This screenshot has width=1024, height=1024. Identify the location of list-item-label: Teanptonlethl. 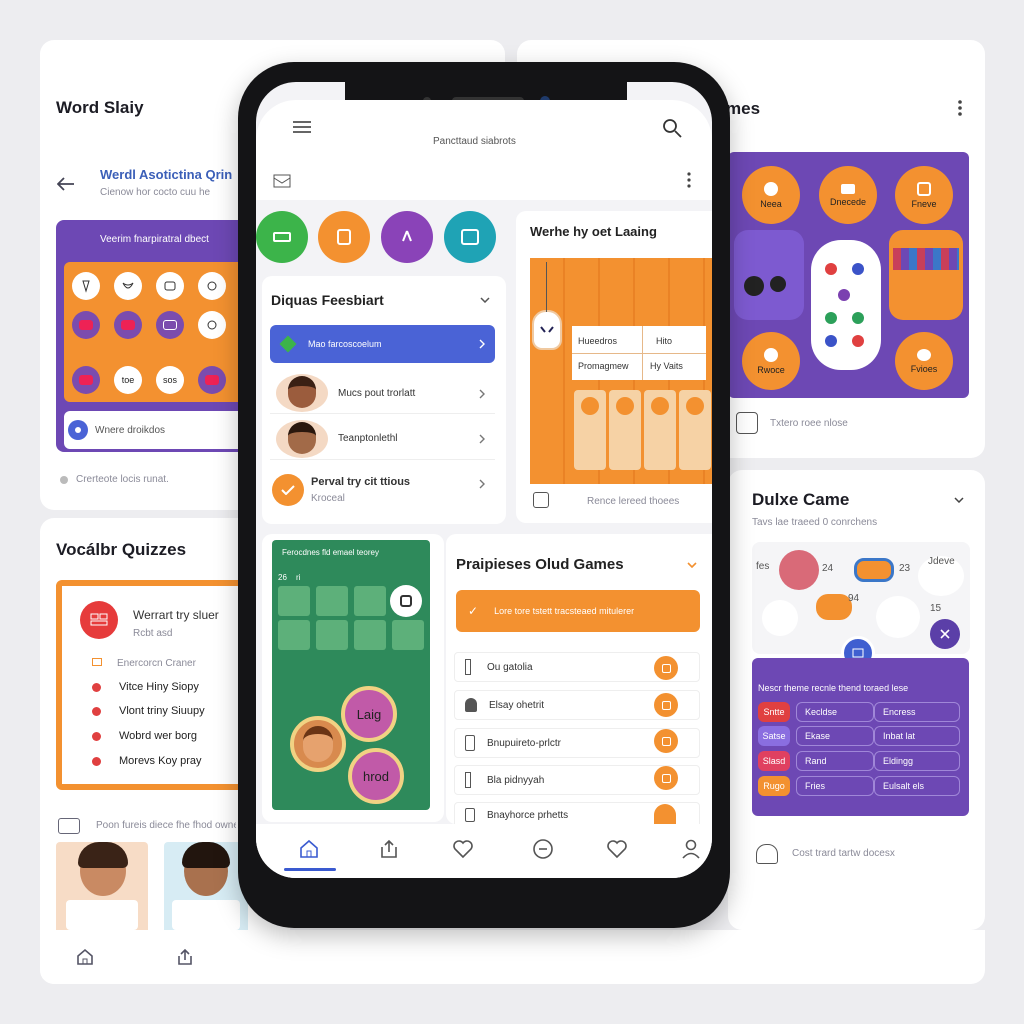
(368, 438).